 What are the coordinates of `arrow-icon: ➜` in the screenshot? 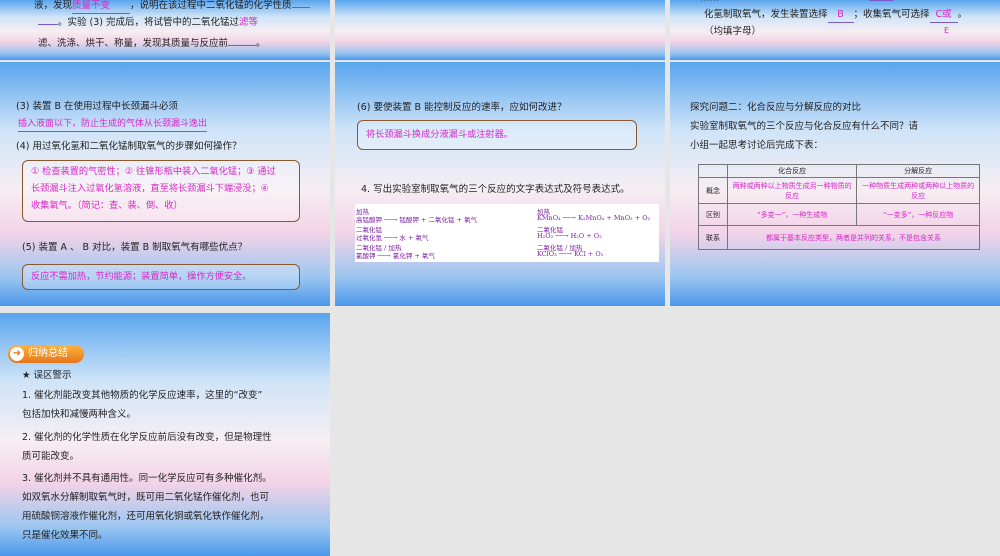 It's located at (17, 354).